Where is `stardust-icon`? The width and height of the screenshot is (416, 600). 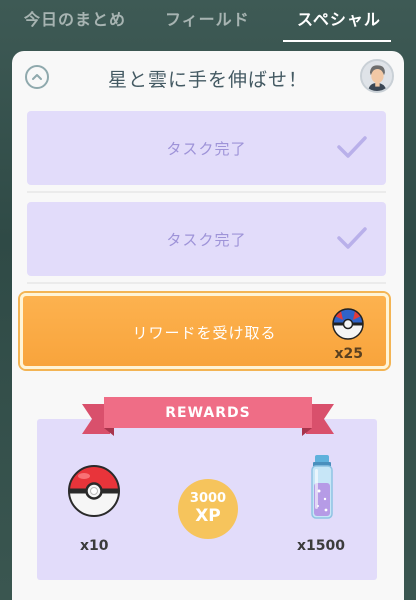
stardust-icon is located at coordinates (322, 487).